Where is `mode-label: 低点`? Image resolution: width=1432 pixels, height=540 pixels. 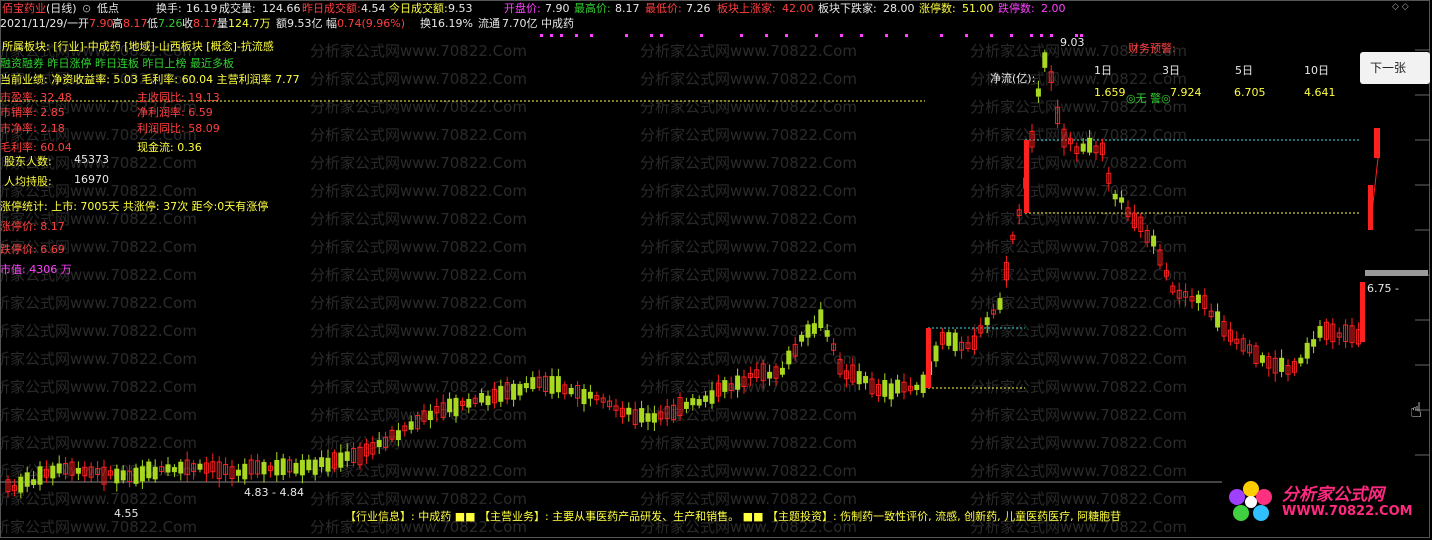
mode-label: 低点 is located at coordinates (108, 8).